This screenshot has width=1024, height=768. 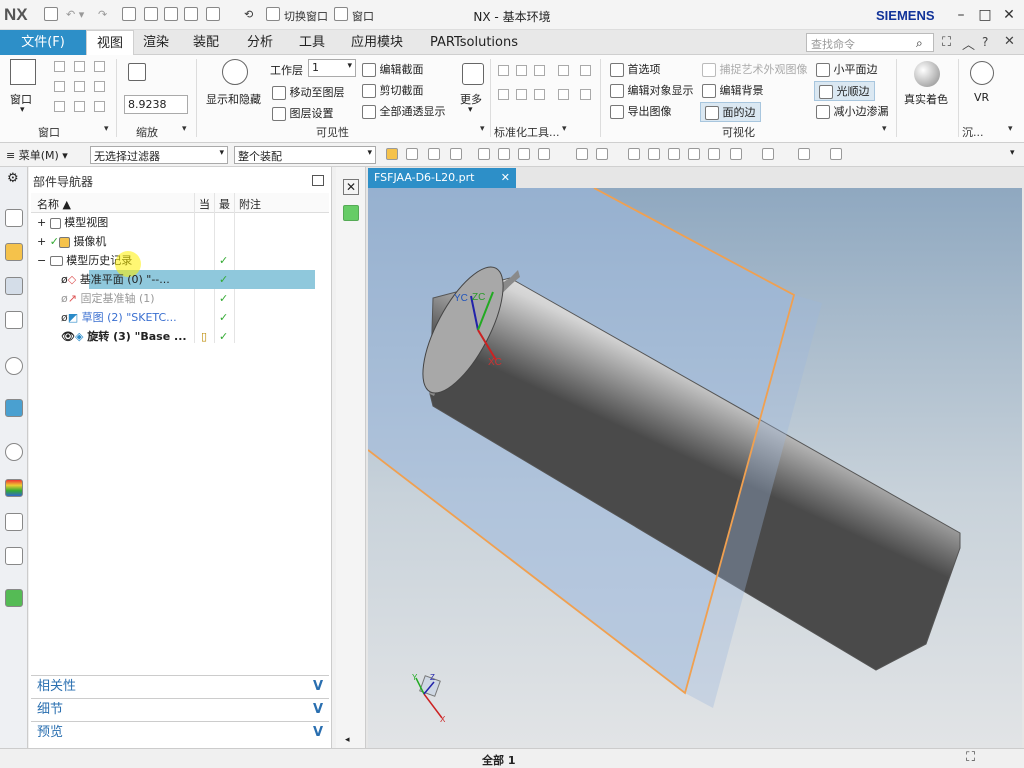 What do you see at coordinates (235, 72) in the screenshot?
I see `show-hide-icon` at bounding box center [235, 72].